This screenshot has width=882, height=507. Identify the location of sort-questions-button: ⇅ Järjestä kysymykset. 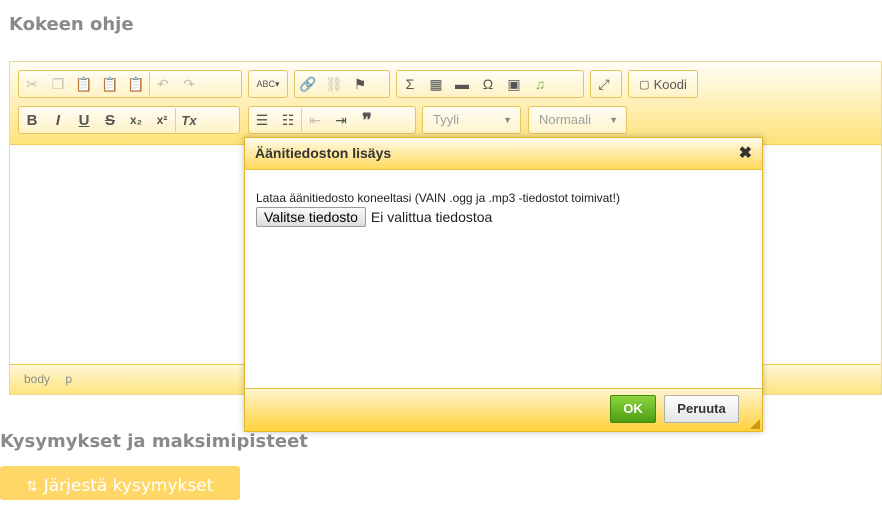
(120, 483).